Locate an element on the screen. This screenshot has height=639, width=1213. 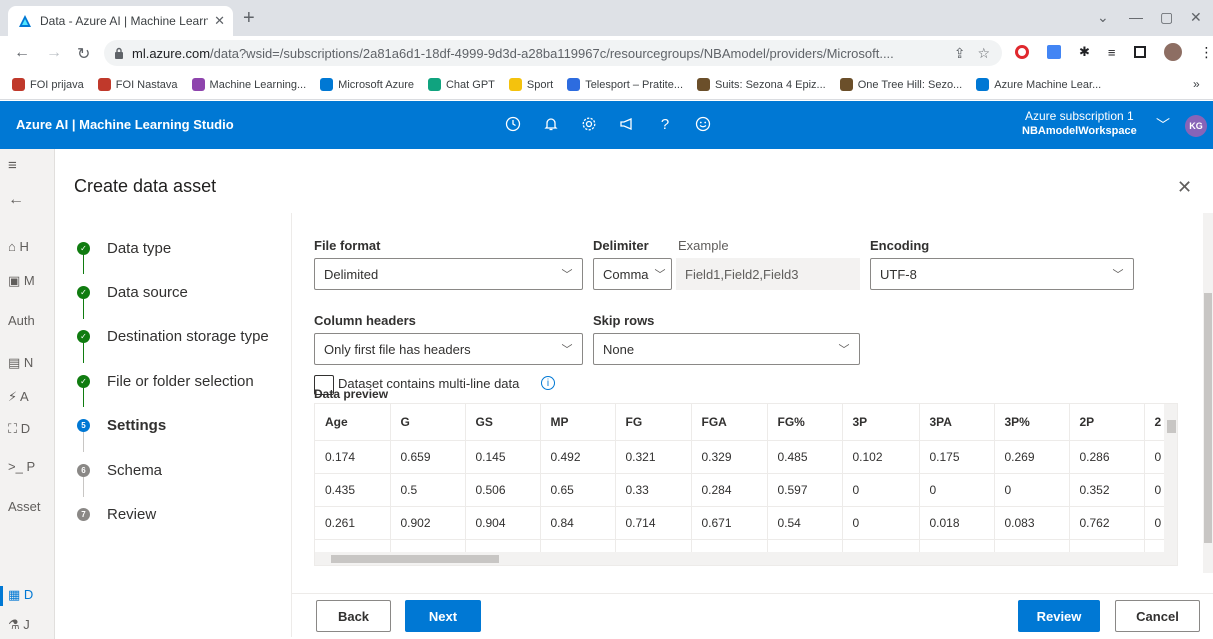
column-header: 3P% is located at coordinates (1032, 422).